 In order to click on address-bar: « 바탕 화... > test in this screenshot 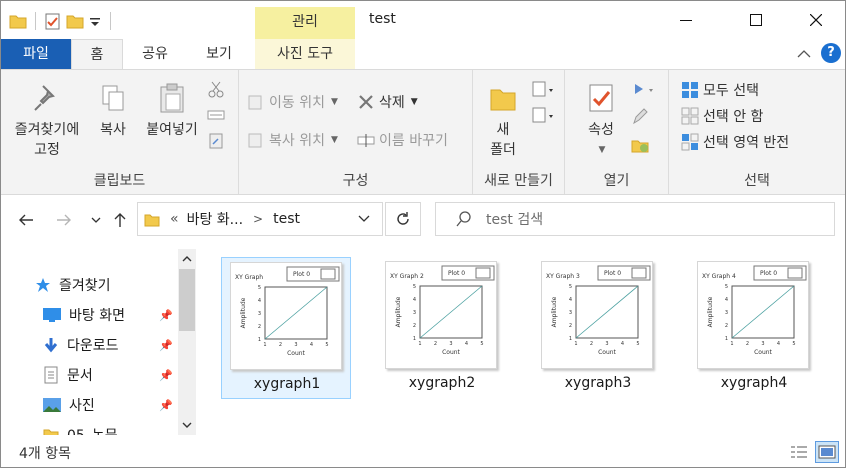, I will do `click(260, 219)`.